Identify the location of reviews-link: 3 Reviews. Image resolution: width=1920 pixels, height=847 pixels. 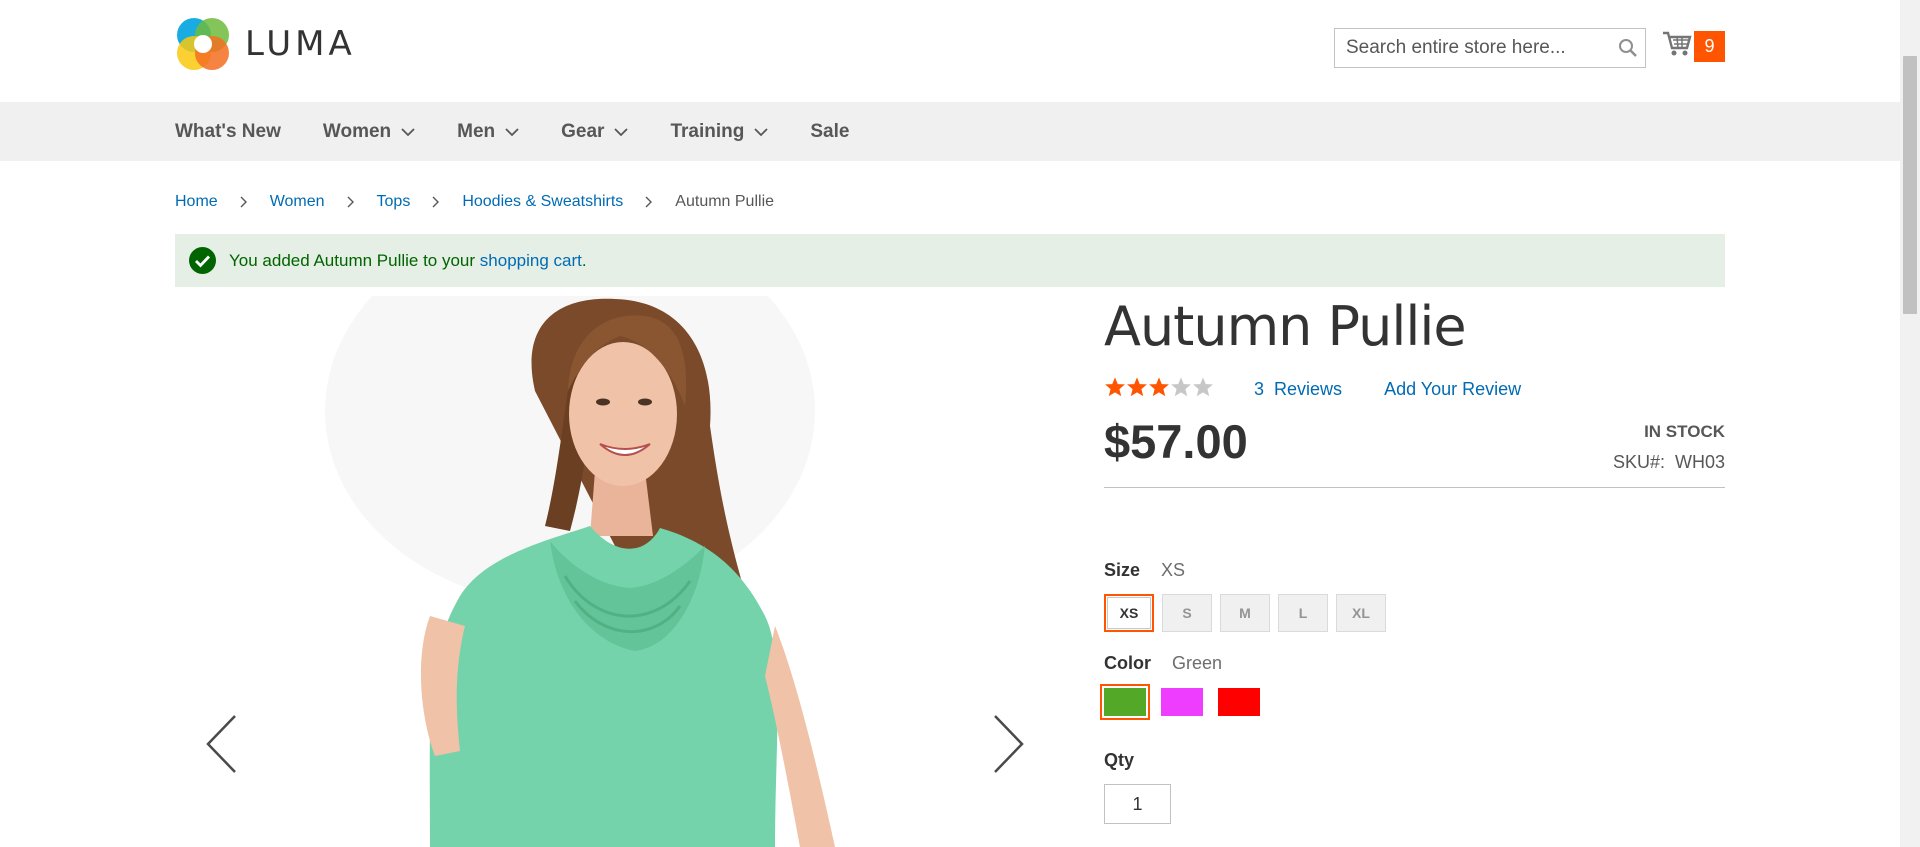
(1298, 389).